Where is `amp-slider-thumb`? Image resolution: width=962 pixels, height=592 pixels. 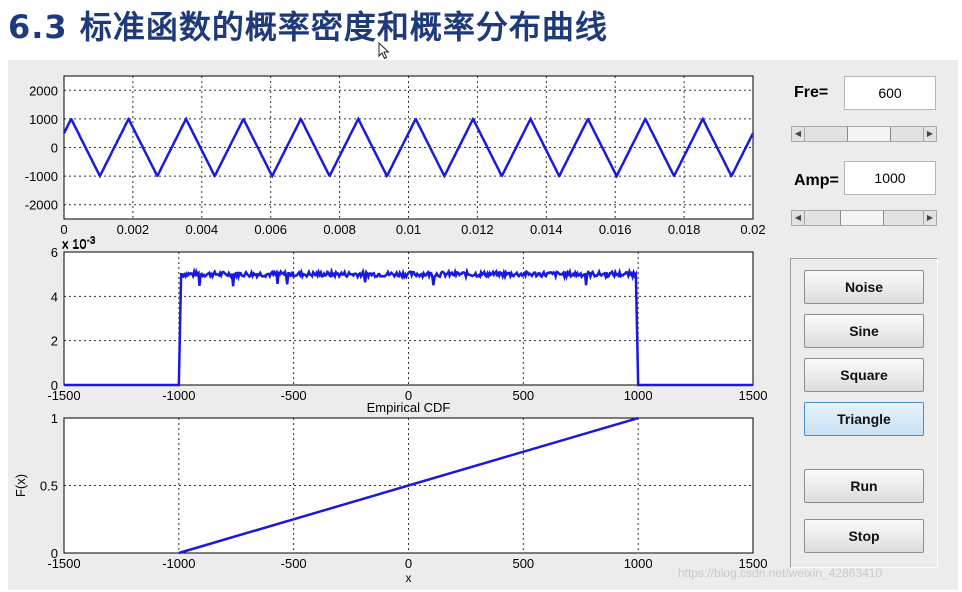 amp-slider-thumb is located at coordinates (862, 218).